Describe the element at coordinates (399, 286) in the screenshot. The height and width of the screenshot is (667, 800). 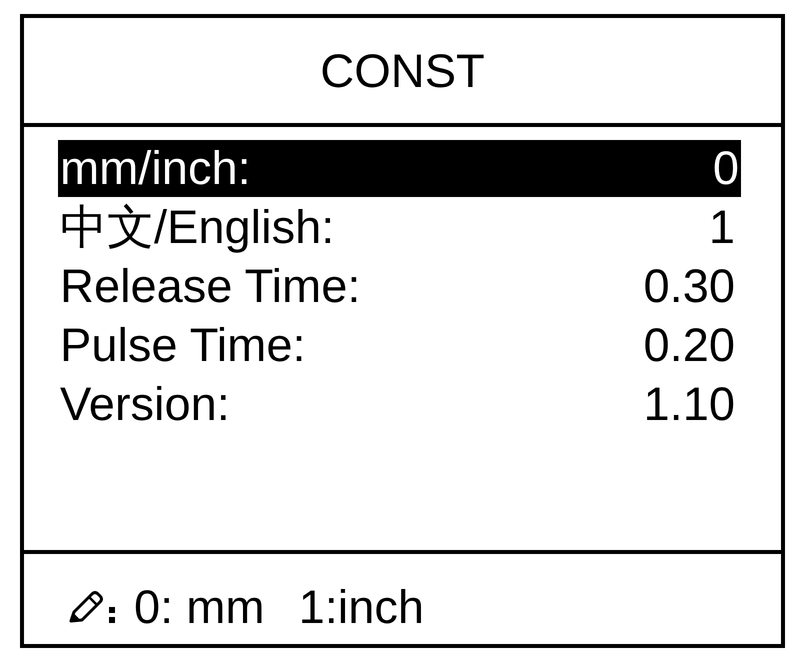
I see `menu-row: Release Time: 0.30` at that location.